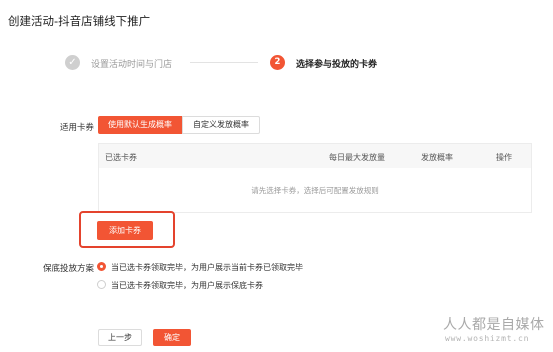  Describe the element at coordinates (69, 269) in the screenshot. I see `fallback-plan-label: 保底投放方案` at that location.